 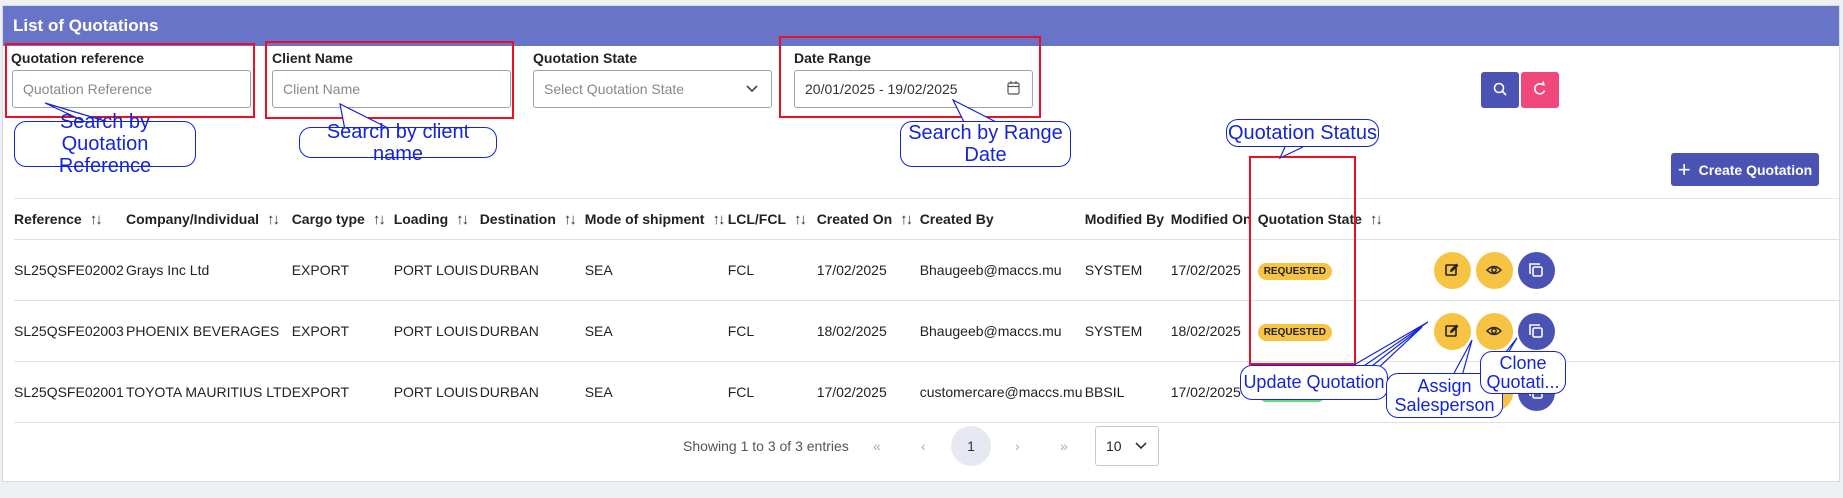 What do you see at coordinates (1314, 382) in the screenshot?
I see `callout-update-quotation: Update Quotation` at bounding box center [1314, 382].